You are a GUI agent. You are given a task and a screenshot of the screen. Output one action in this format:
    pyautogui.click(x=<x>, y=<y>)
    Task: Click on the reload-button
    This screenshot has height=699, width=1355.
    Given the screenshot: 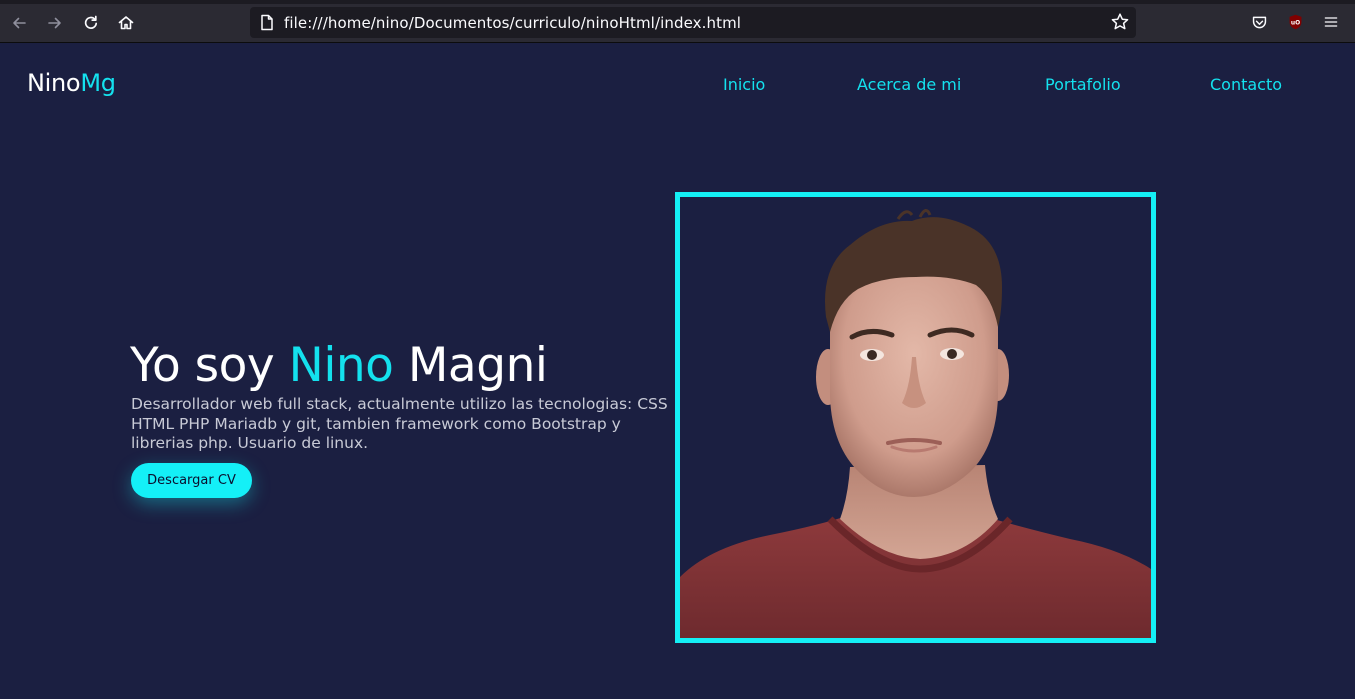 What is the action you would take?
    pyautogui.click(x=91, y=23)
    